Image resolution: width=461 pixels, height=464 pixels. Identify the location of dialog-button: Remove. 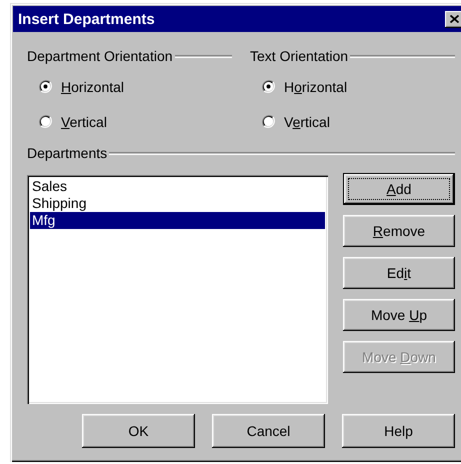
(399, 231).